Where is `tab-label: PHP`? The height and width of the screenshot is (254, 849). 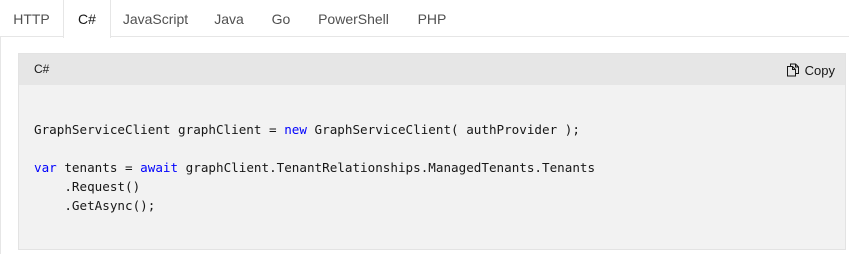
tab-label: PHP is located at coordinates (432, 18).